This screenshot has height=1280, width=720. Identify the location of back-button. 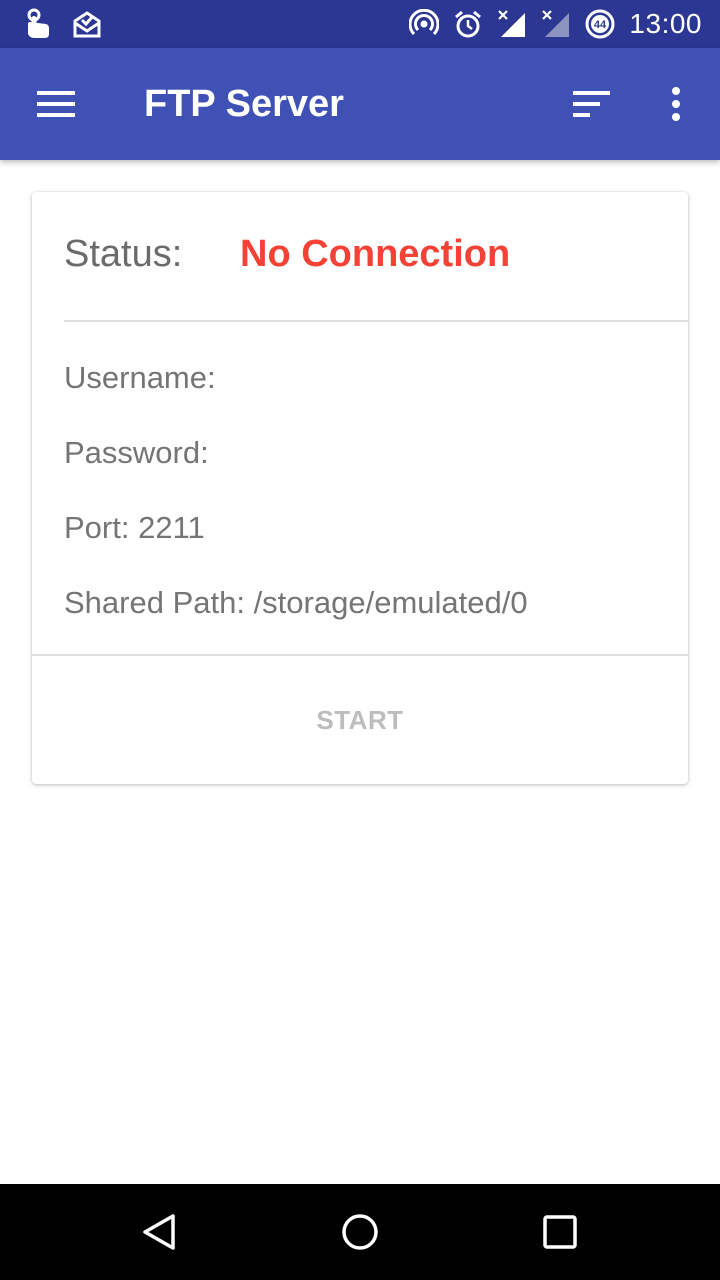
(160, 1232).